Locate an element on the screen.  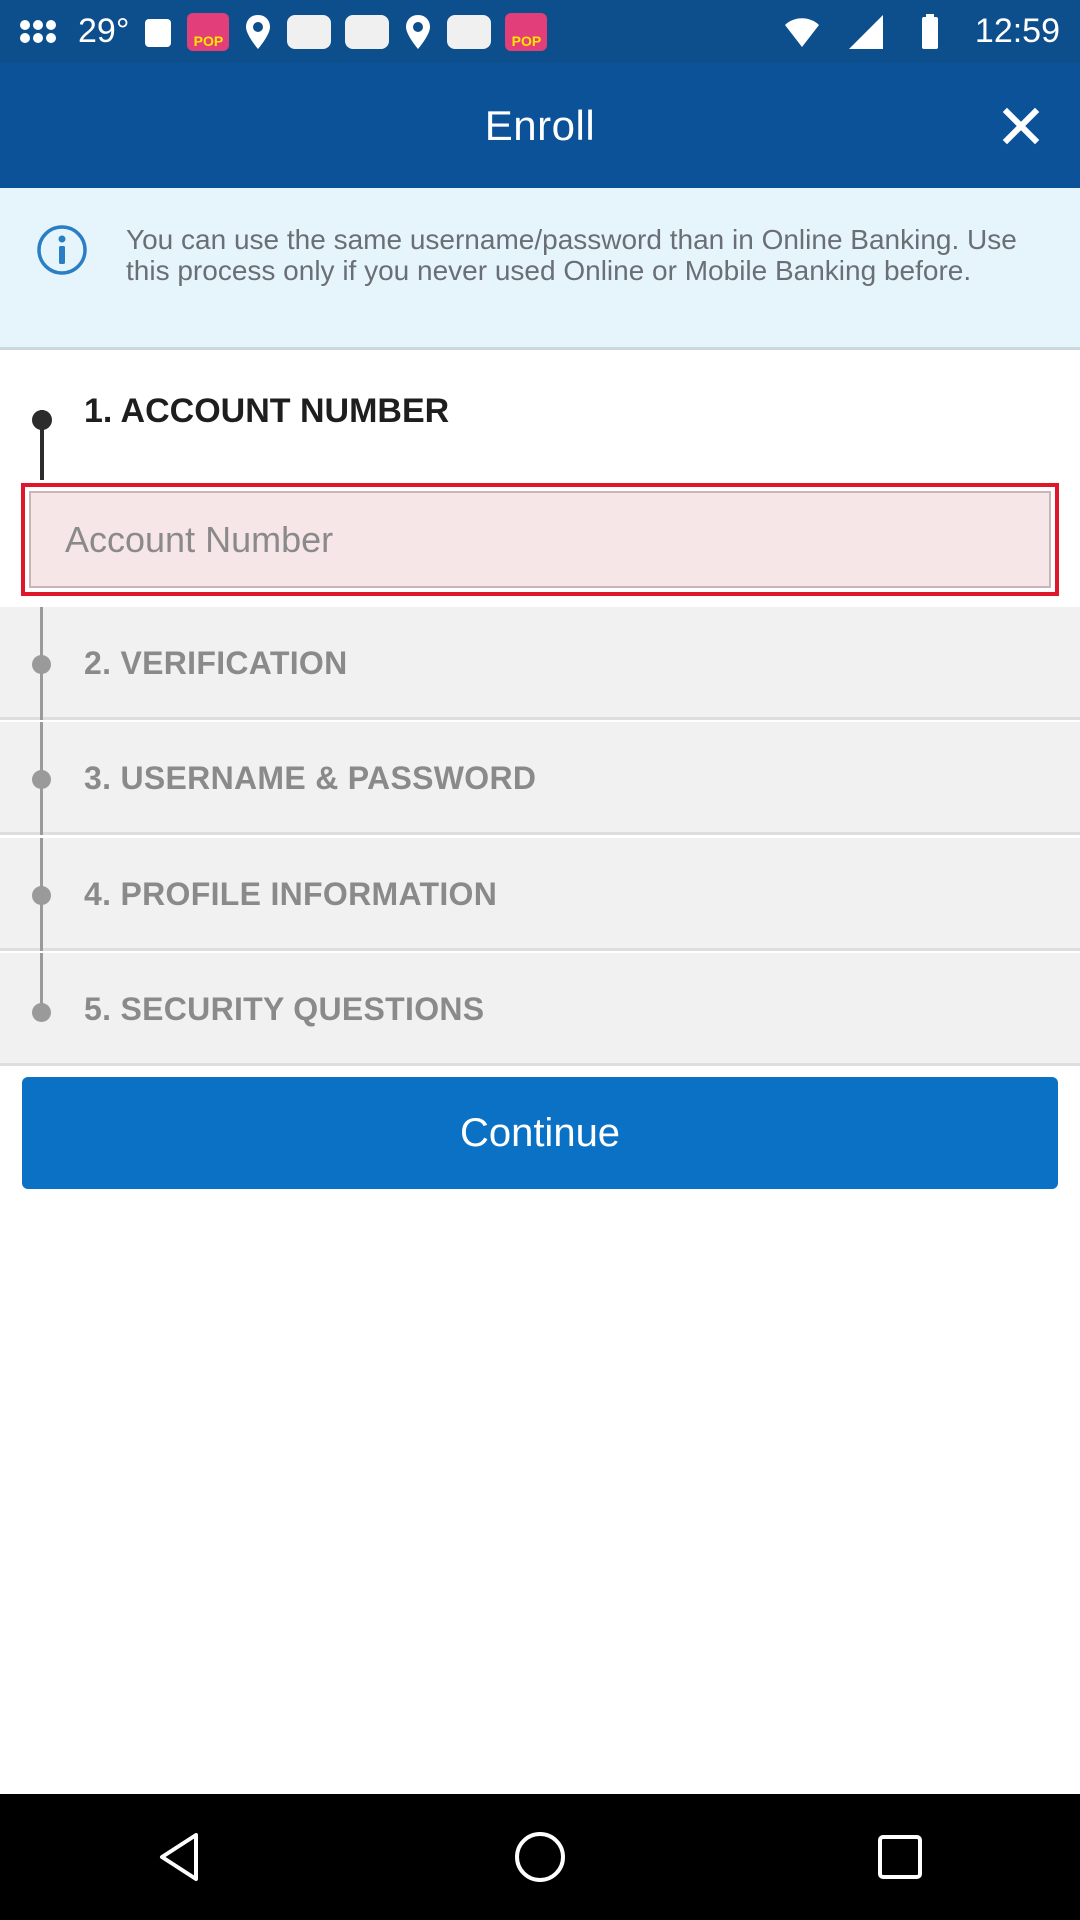
battery-icon is located at coordinates (929, 31).